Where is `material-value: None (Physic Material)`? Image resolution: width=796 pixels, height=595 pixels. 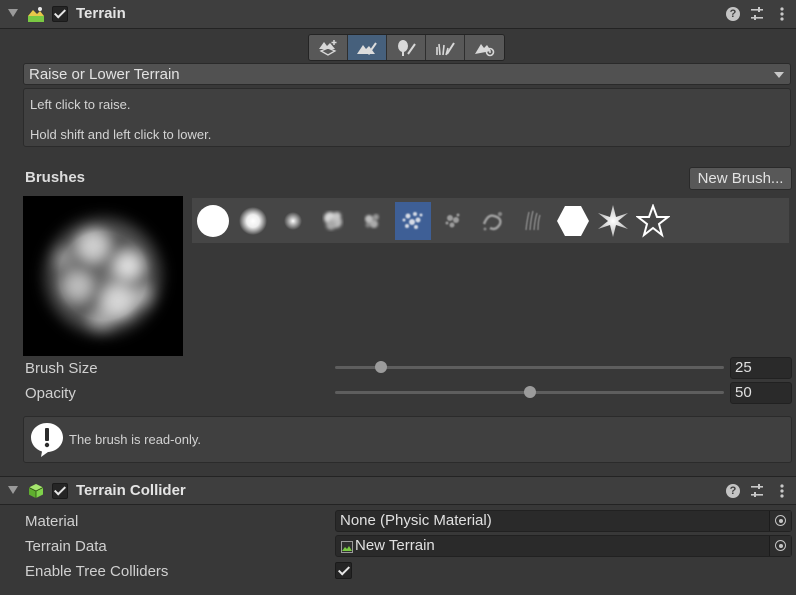 material-value: None (Physic Material) is located at coordinates (416, 520).